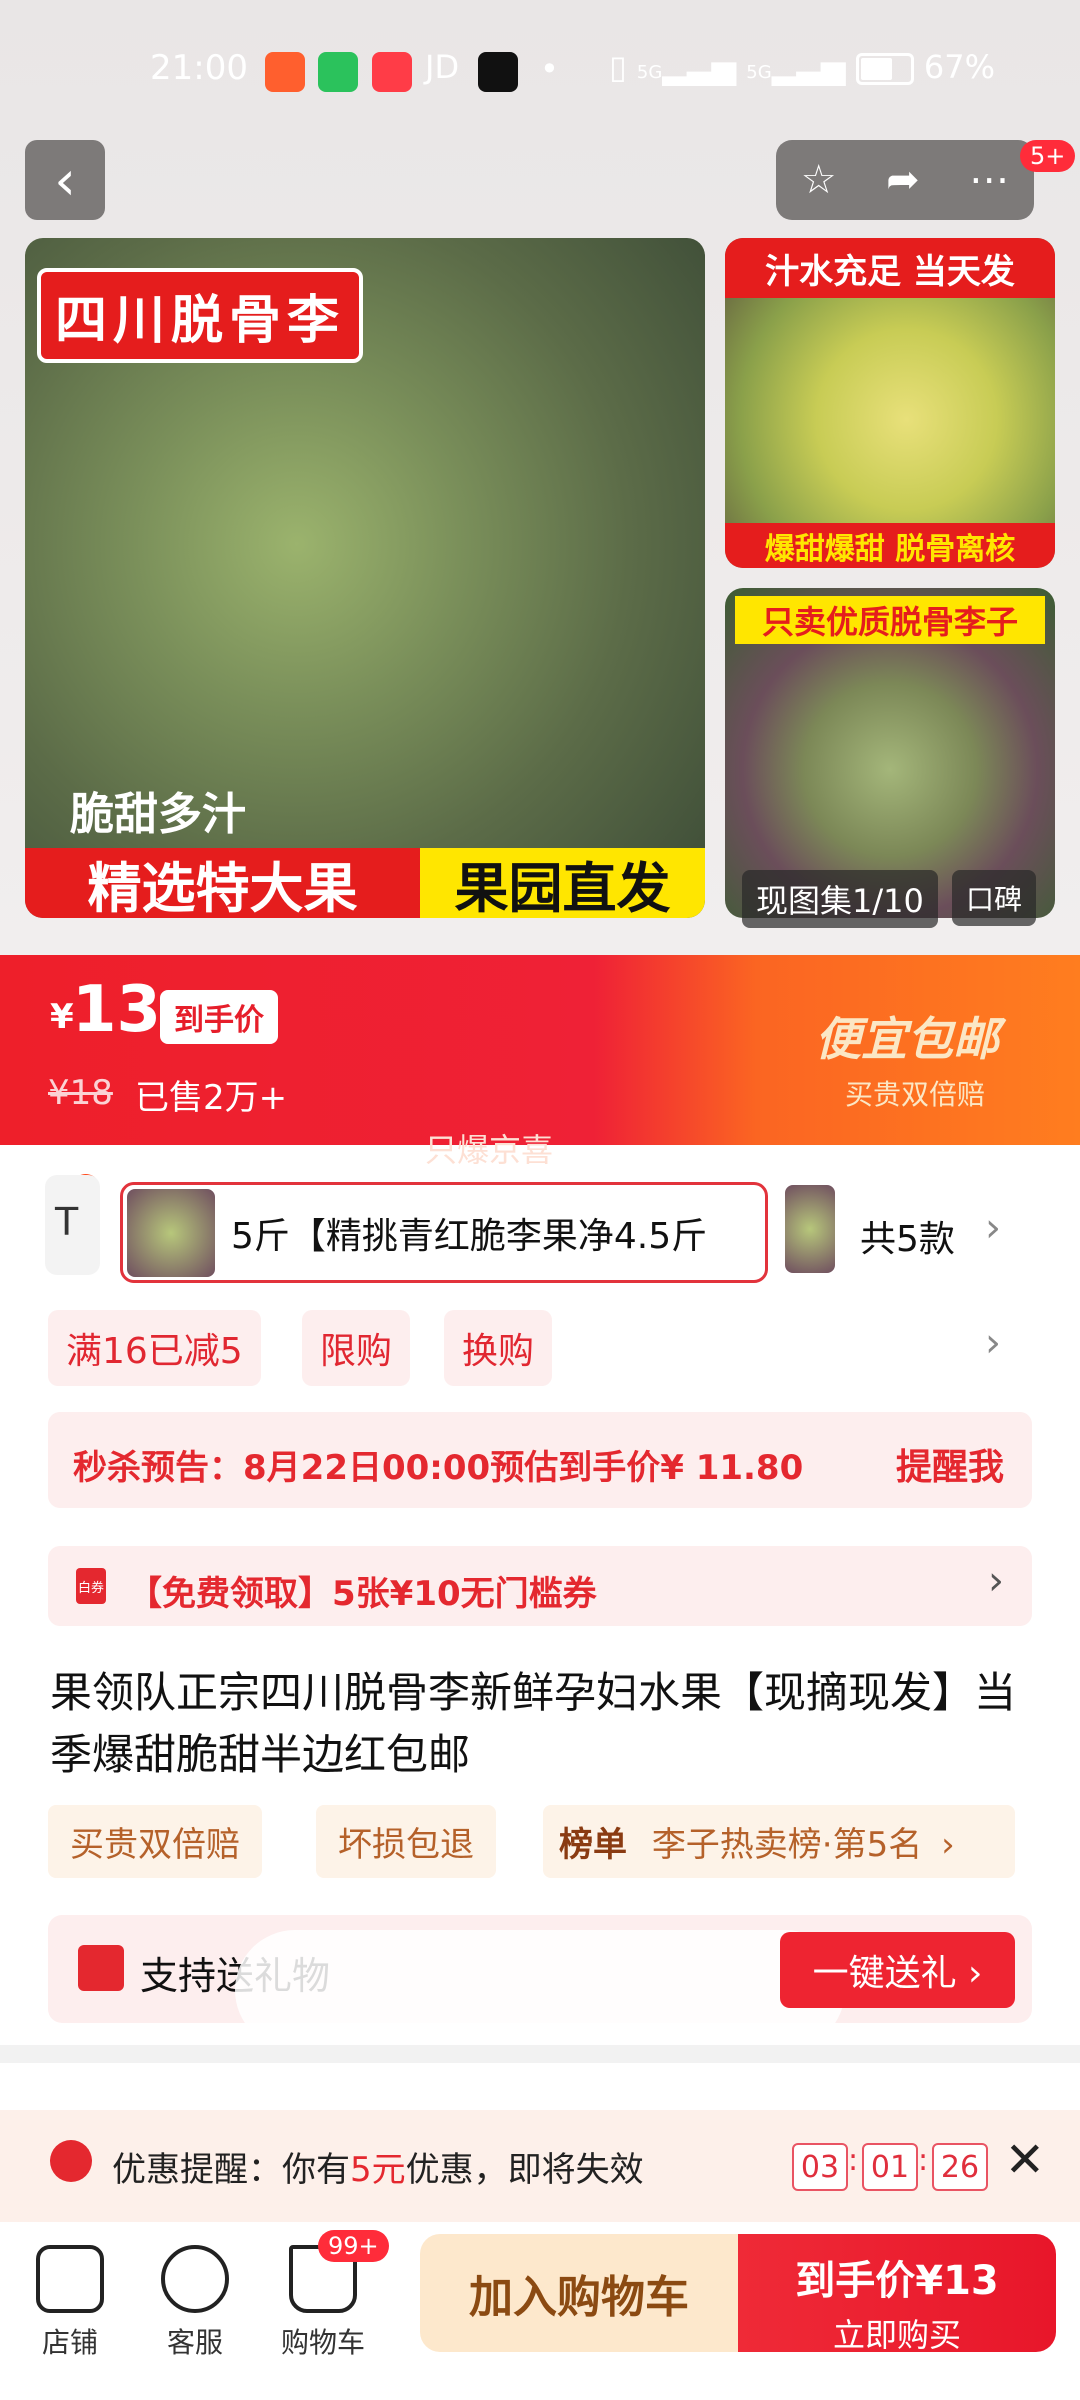  What do you see at coordinates (489, 1150) in the screenshot?
I see `jingxi-label: 只爆京喜` at bounding box center [489, 1150].